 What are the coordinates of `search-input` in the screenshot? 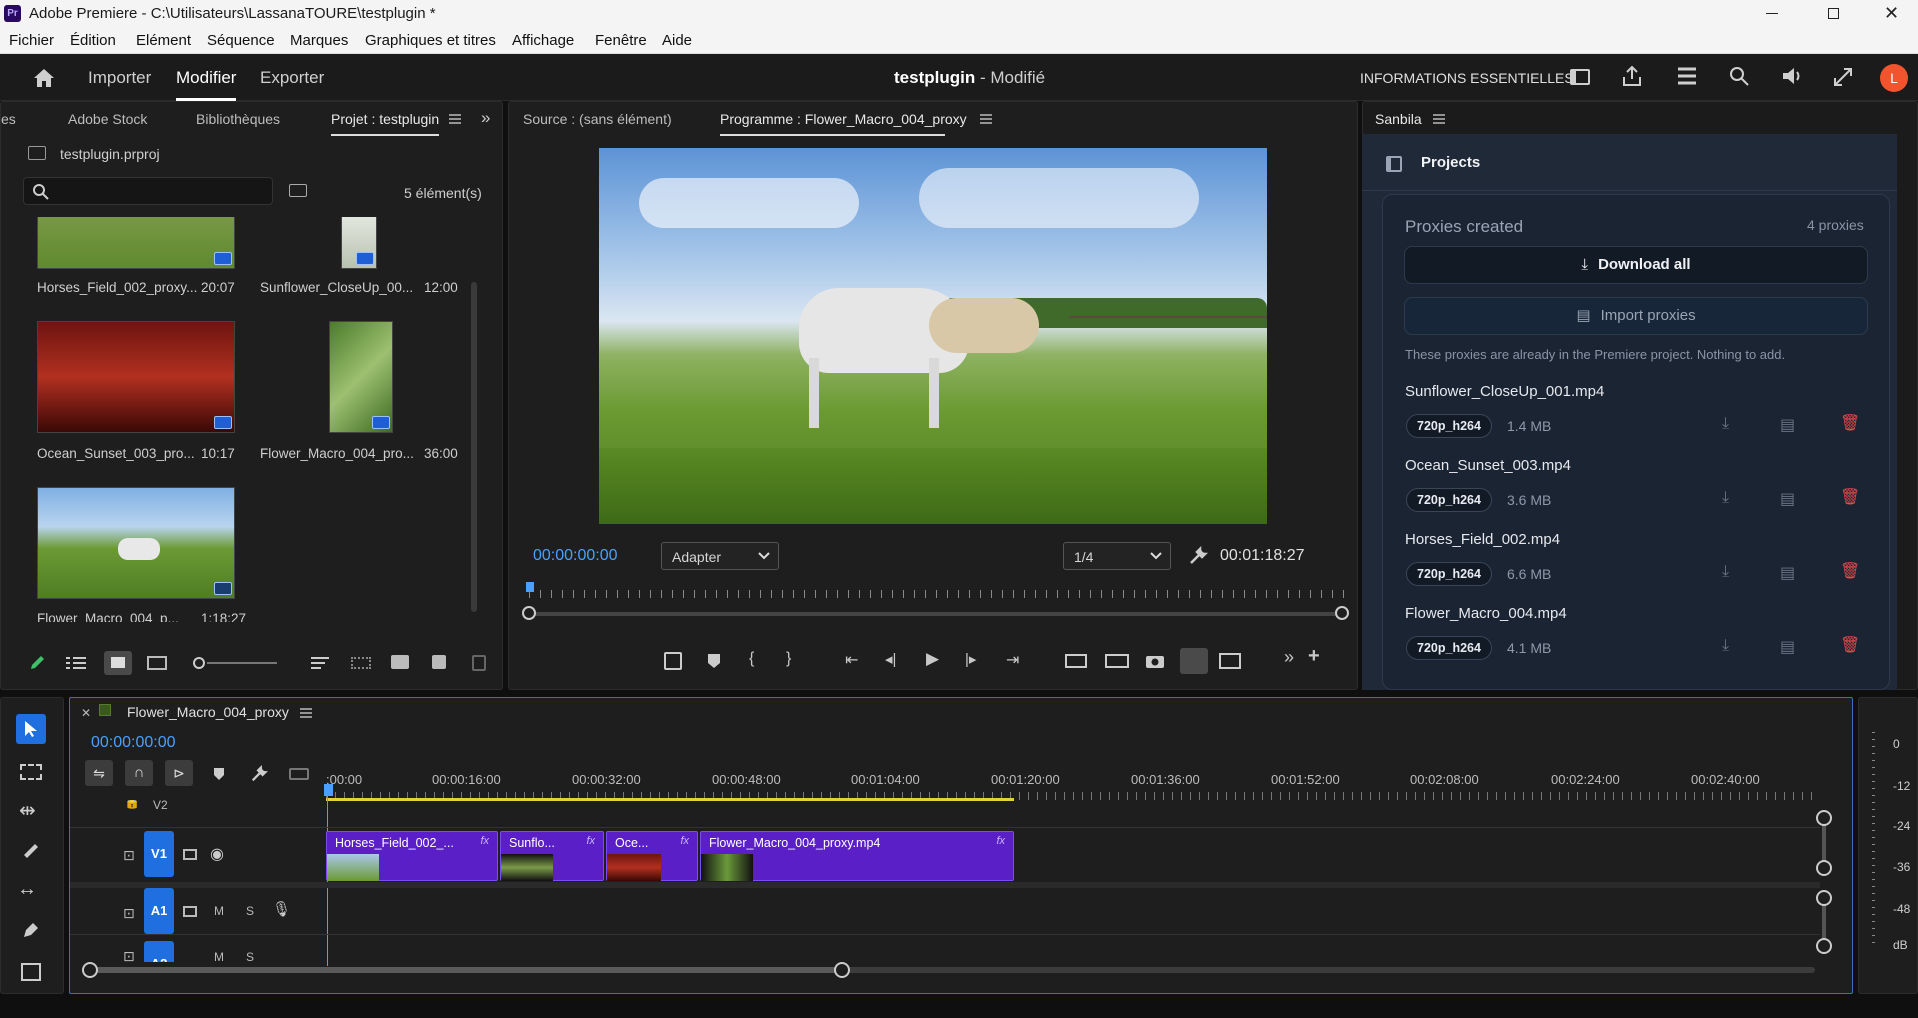 It's located at (161, 191).